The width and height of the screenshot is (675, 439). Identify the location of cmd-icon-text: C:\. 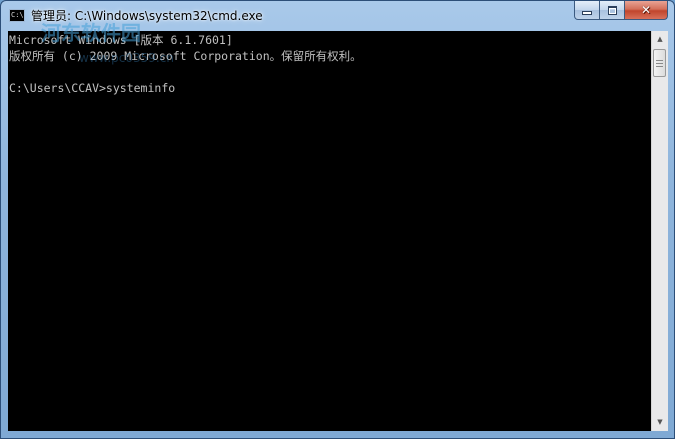
(17, 15).